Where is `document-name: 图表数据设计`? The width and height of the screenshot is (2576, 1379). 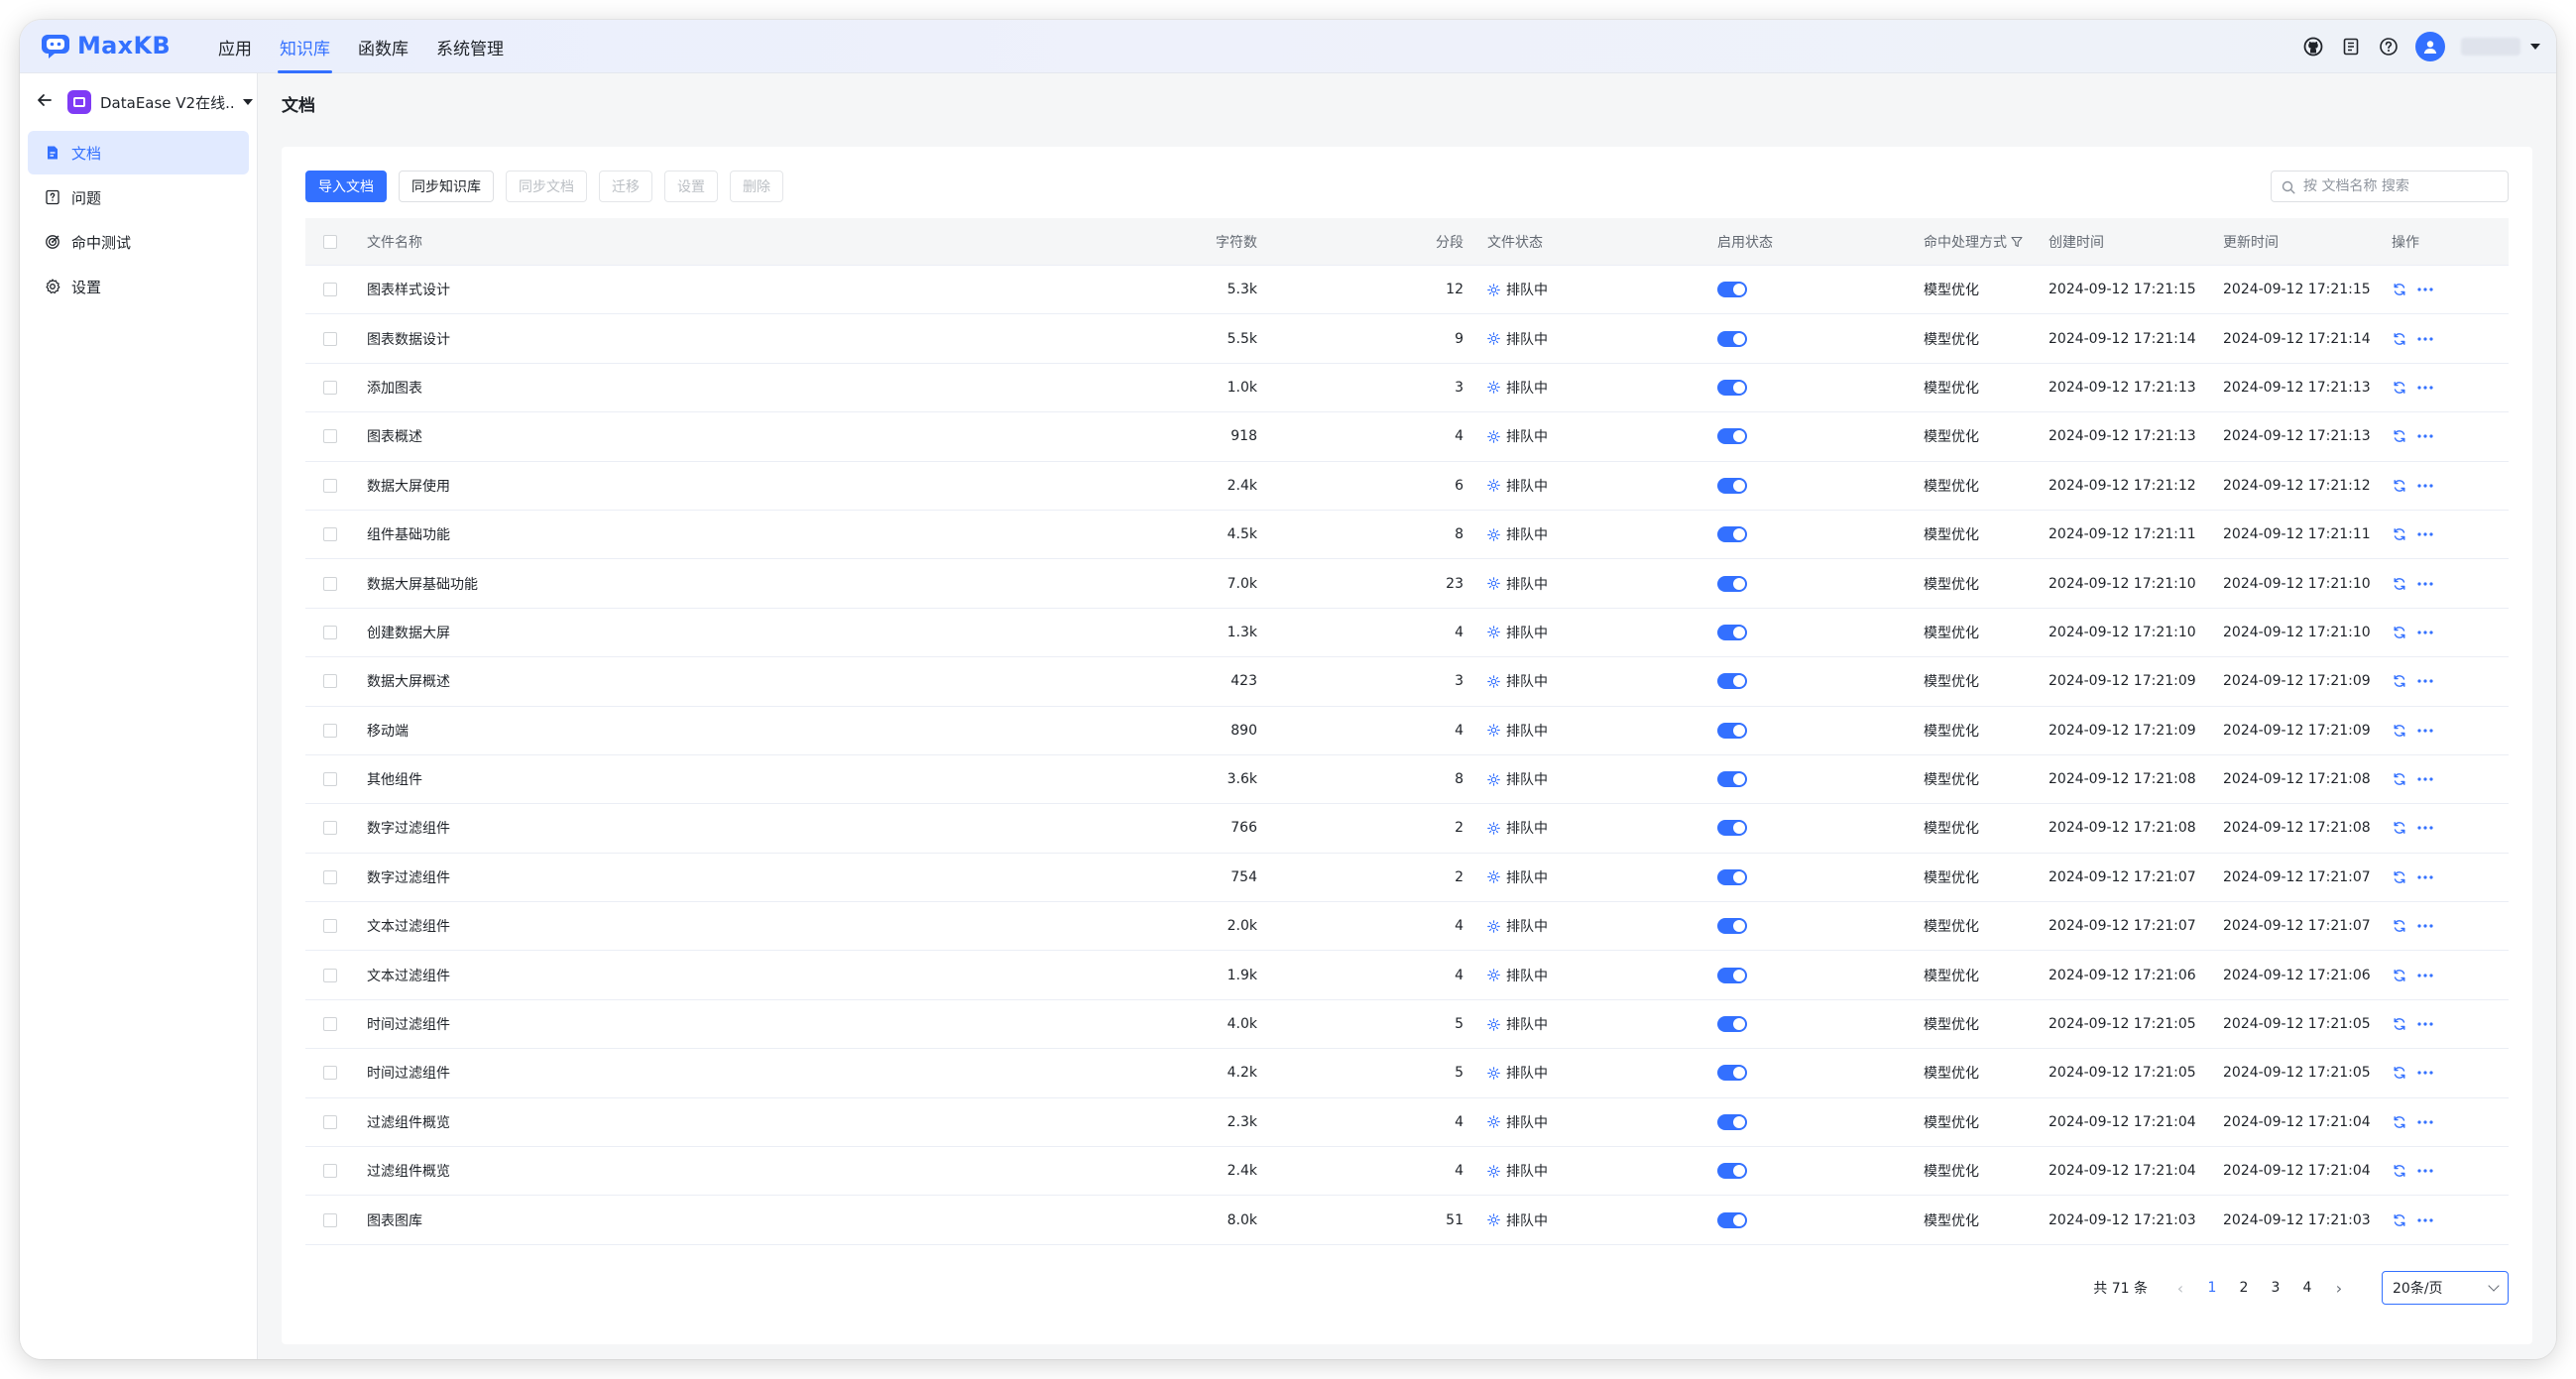
document-name: 图表数据设计 is located at coordinates (766, 339).